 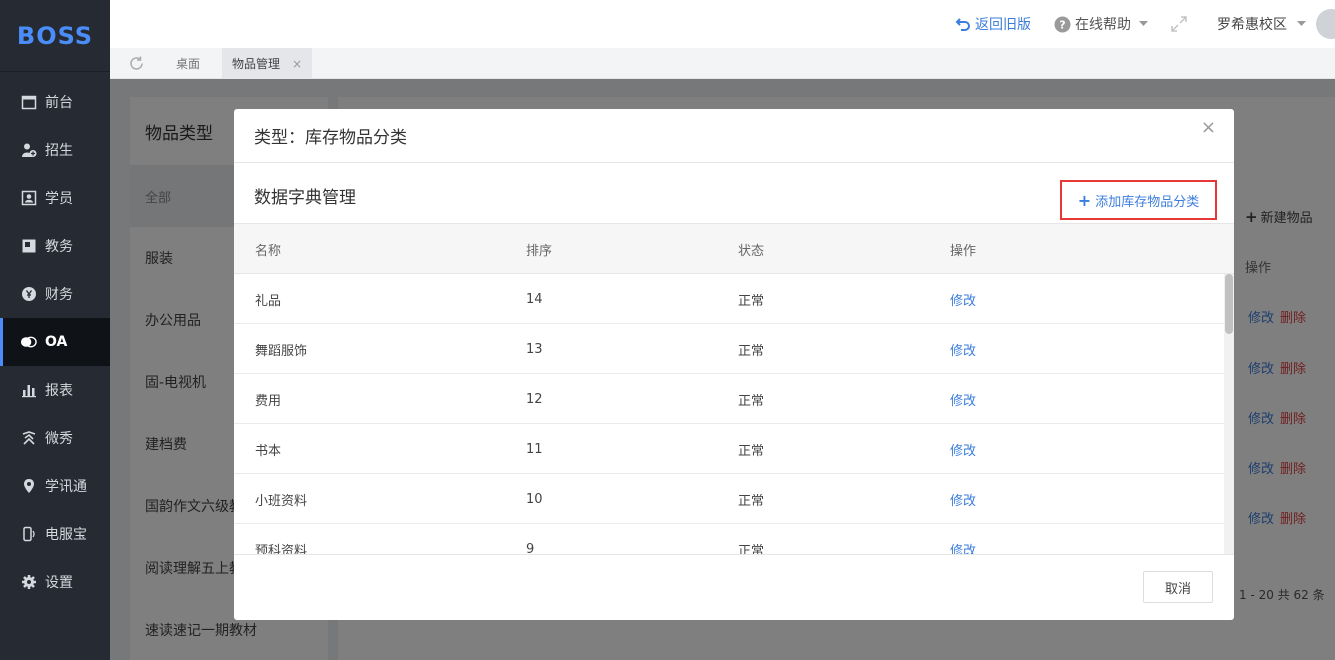 What do you see at coordinates (751, 251) in the screenshot?
I see `column-header-status: 状态` at bounding box center [751, 251].